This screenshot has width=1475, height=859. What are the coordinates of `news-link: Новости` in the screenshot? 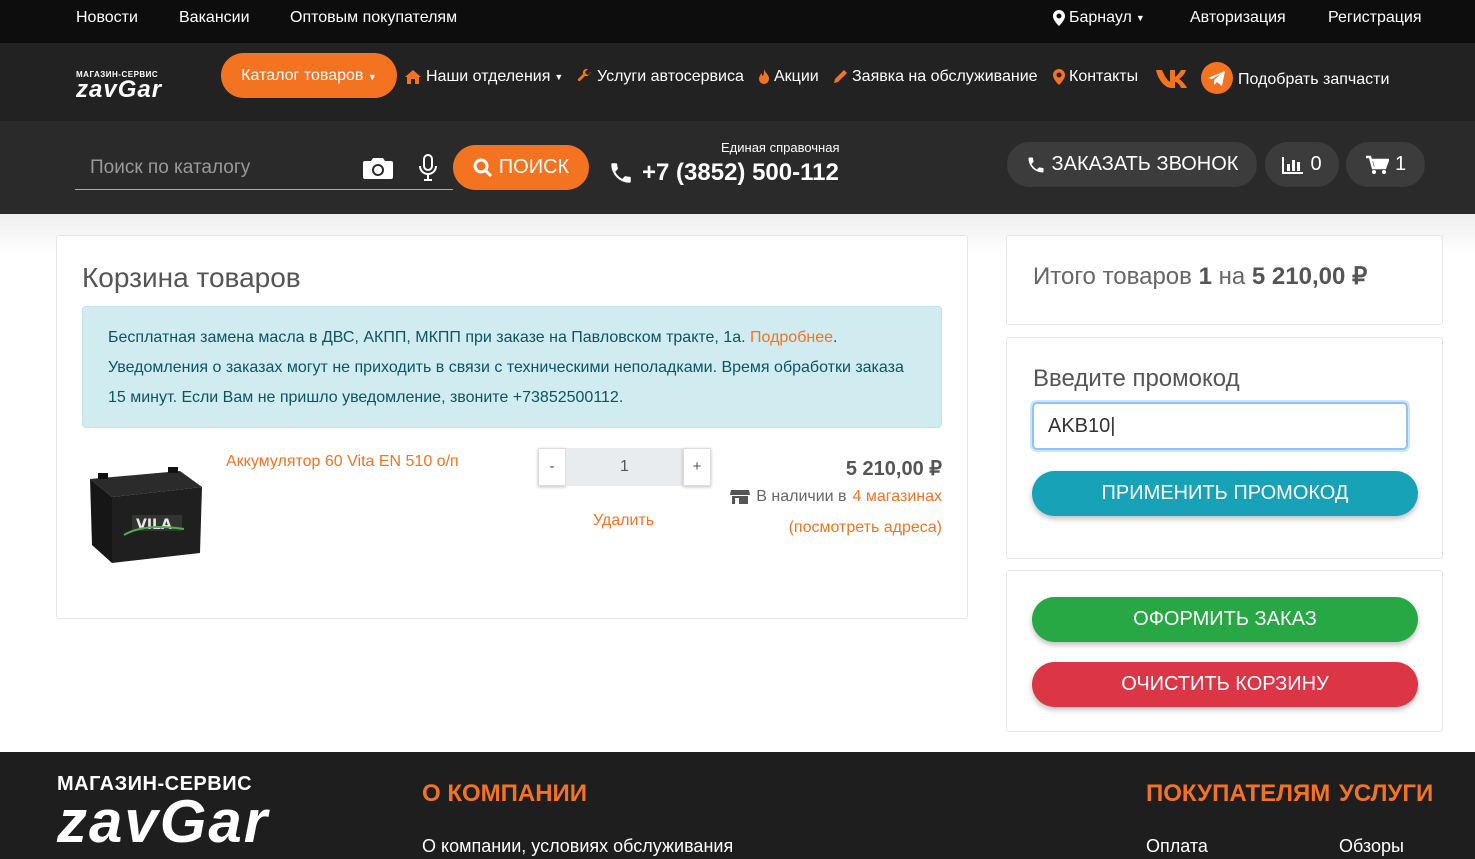 It's located at (107, 18).